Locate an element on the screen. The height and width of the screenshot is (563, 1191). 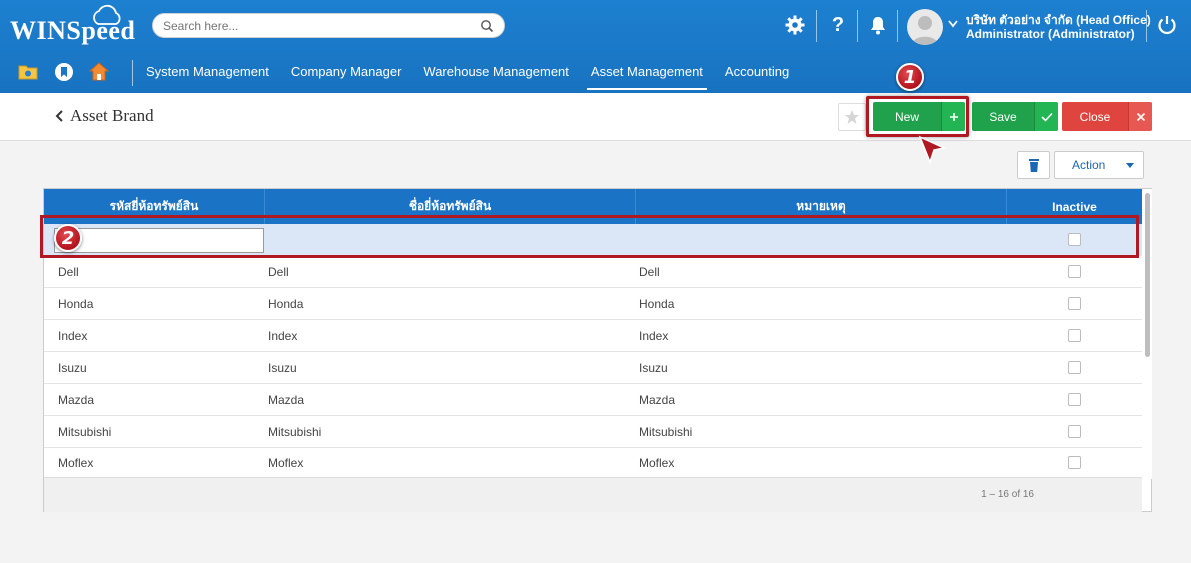
search-box is located at coordinates (328, 25).